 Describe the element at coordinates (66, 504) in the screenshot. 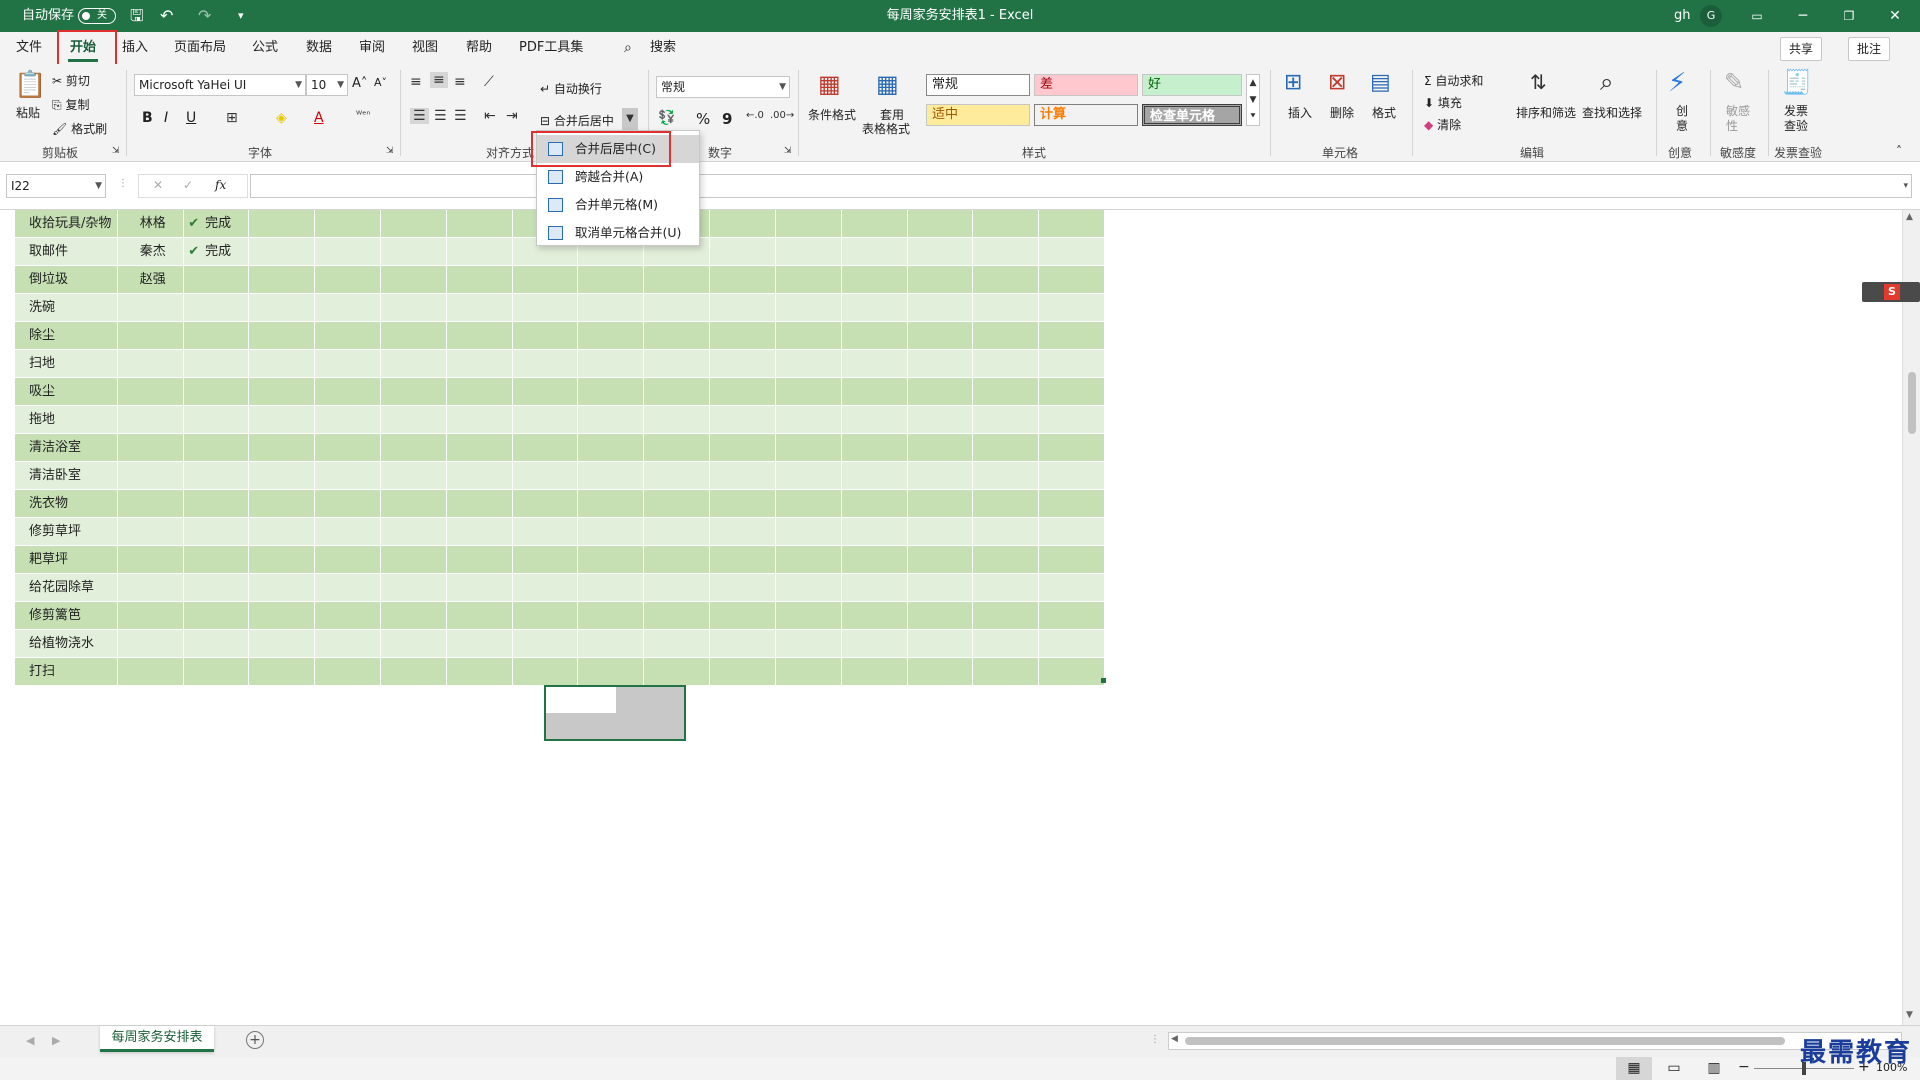

I see `task-cell: 洗衣物` at that location.